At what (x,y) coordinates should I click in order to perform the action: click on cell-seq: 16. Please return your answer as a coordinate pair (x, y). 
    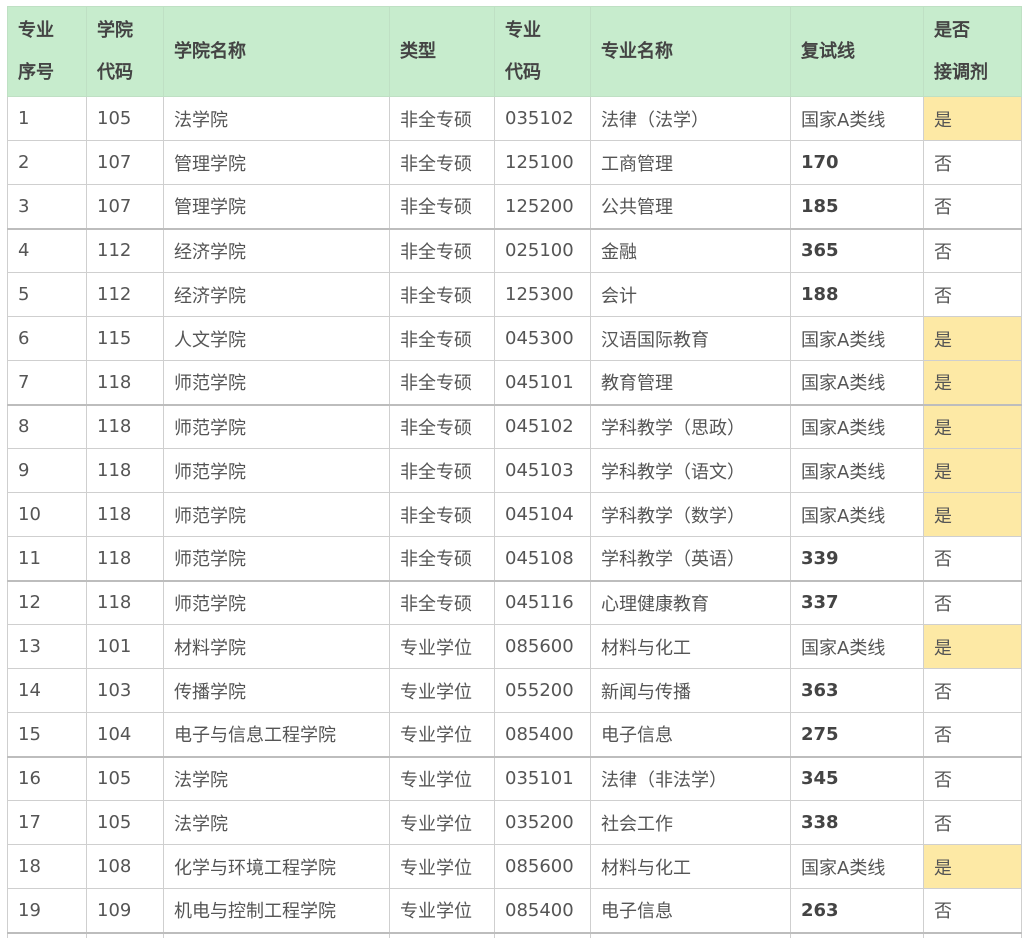
    Looking at the image, I should click on (47, 778).